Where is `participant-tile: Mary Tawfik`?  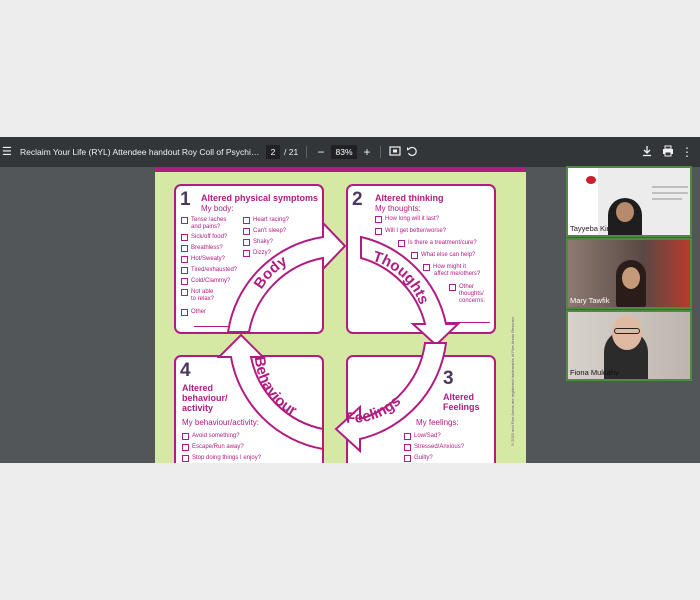
participant-tile: Mary Tawfik is located at coordinates (629, 273).